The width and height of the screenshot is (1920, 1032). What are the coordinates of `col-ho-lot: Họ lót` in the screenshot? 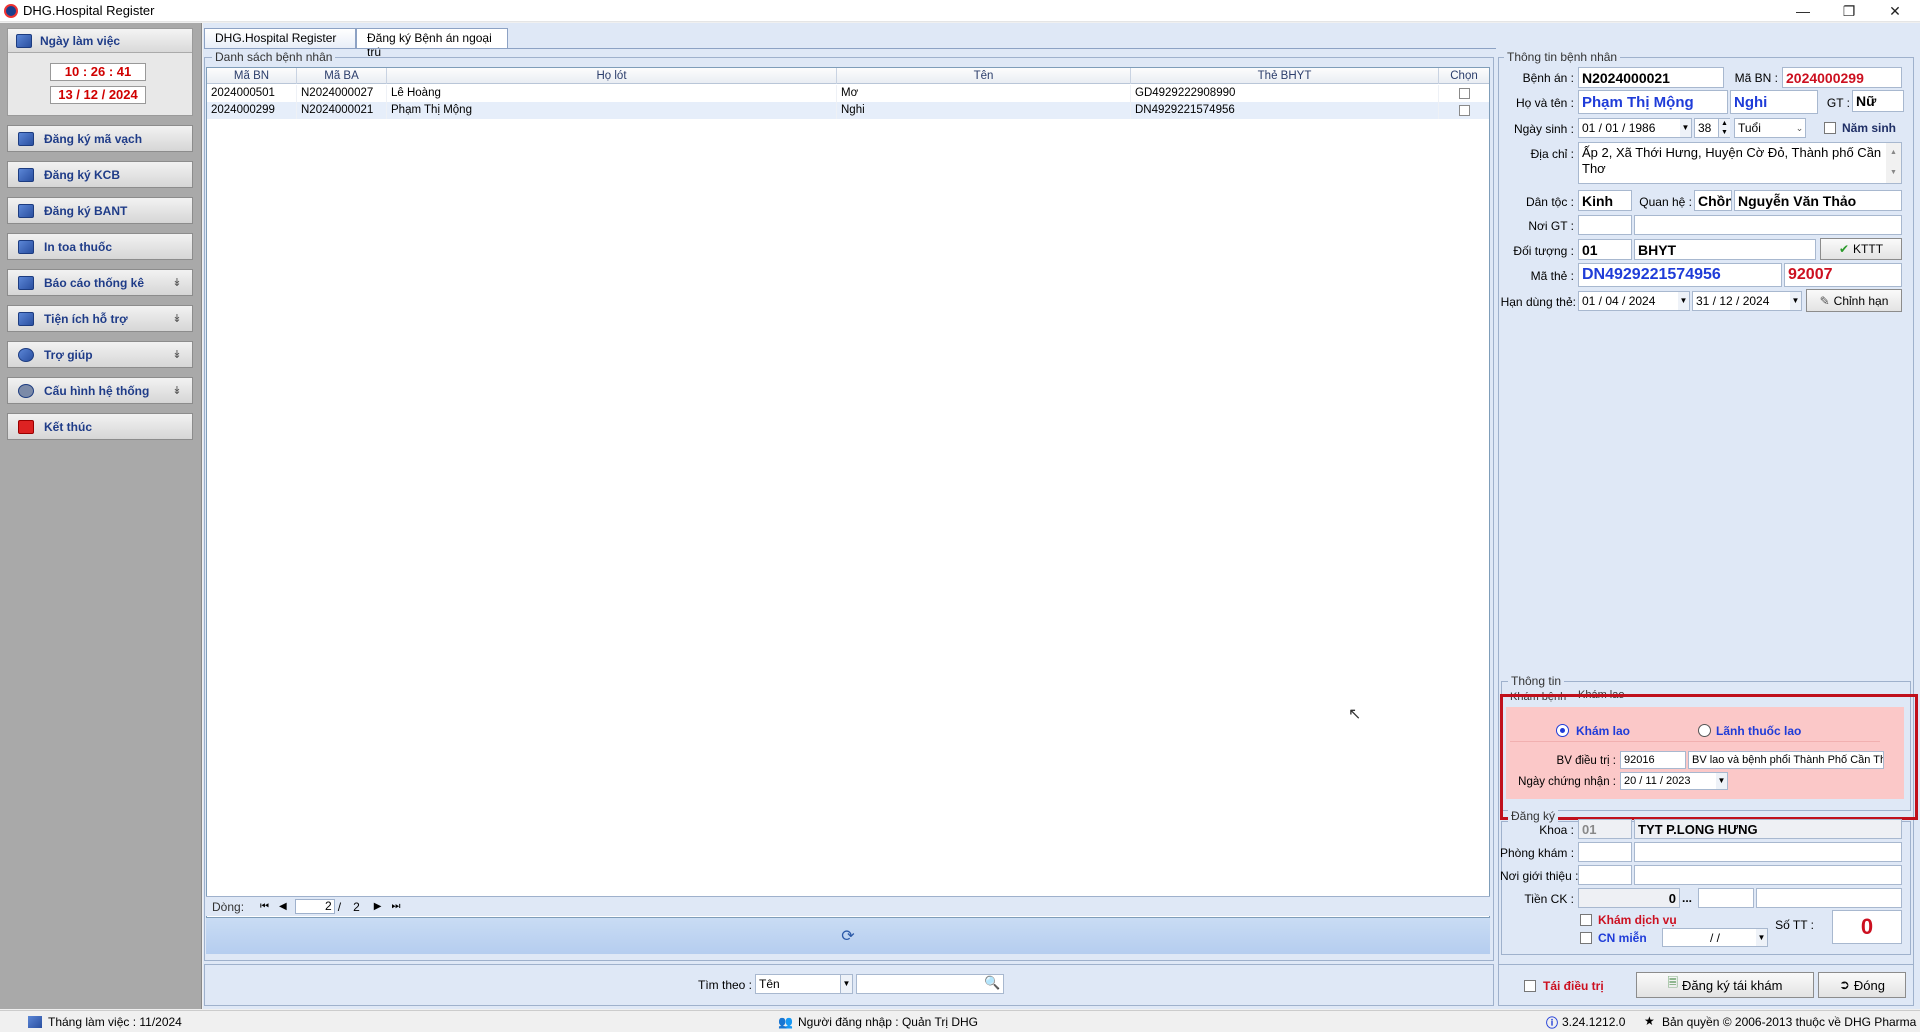 It's located at (612, 76).